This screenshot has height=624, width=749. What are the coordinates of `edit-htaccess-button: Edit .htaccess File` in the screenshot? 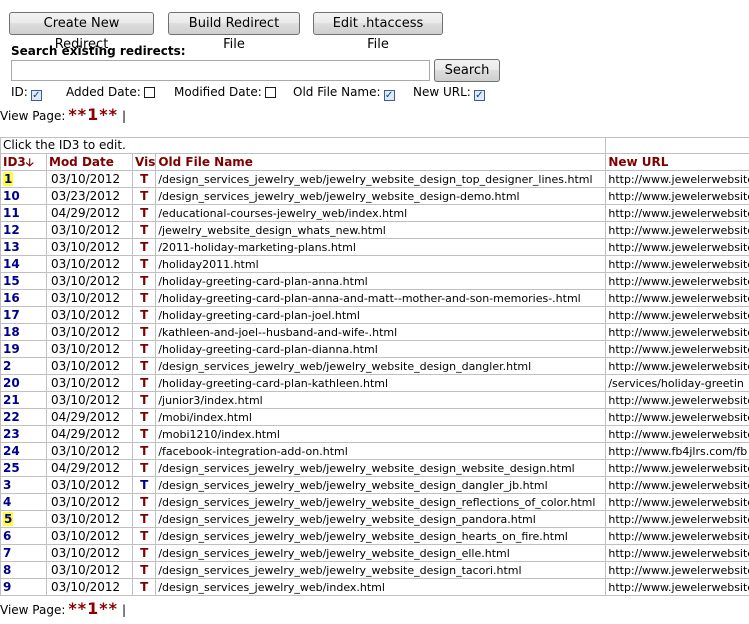 It's located at (378, 32).